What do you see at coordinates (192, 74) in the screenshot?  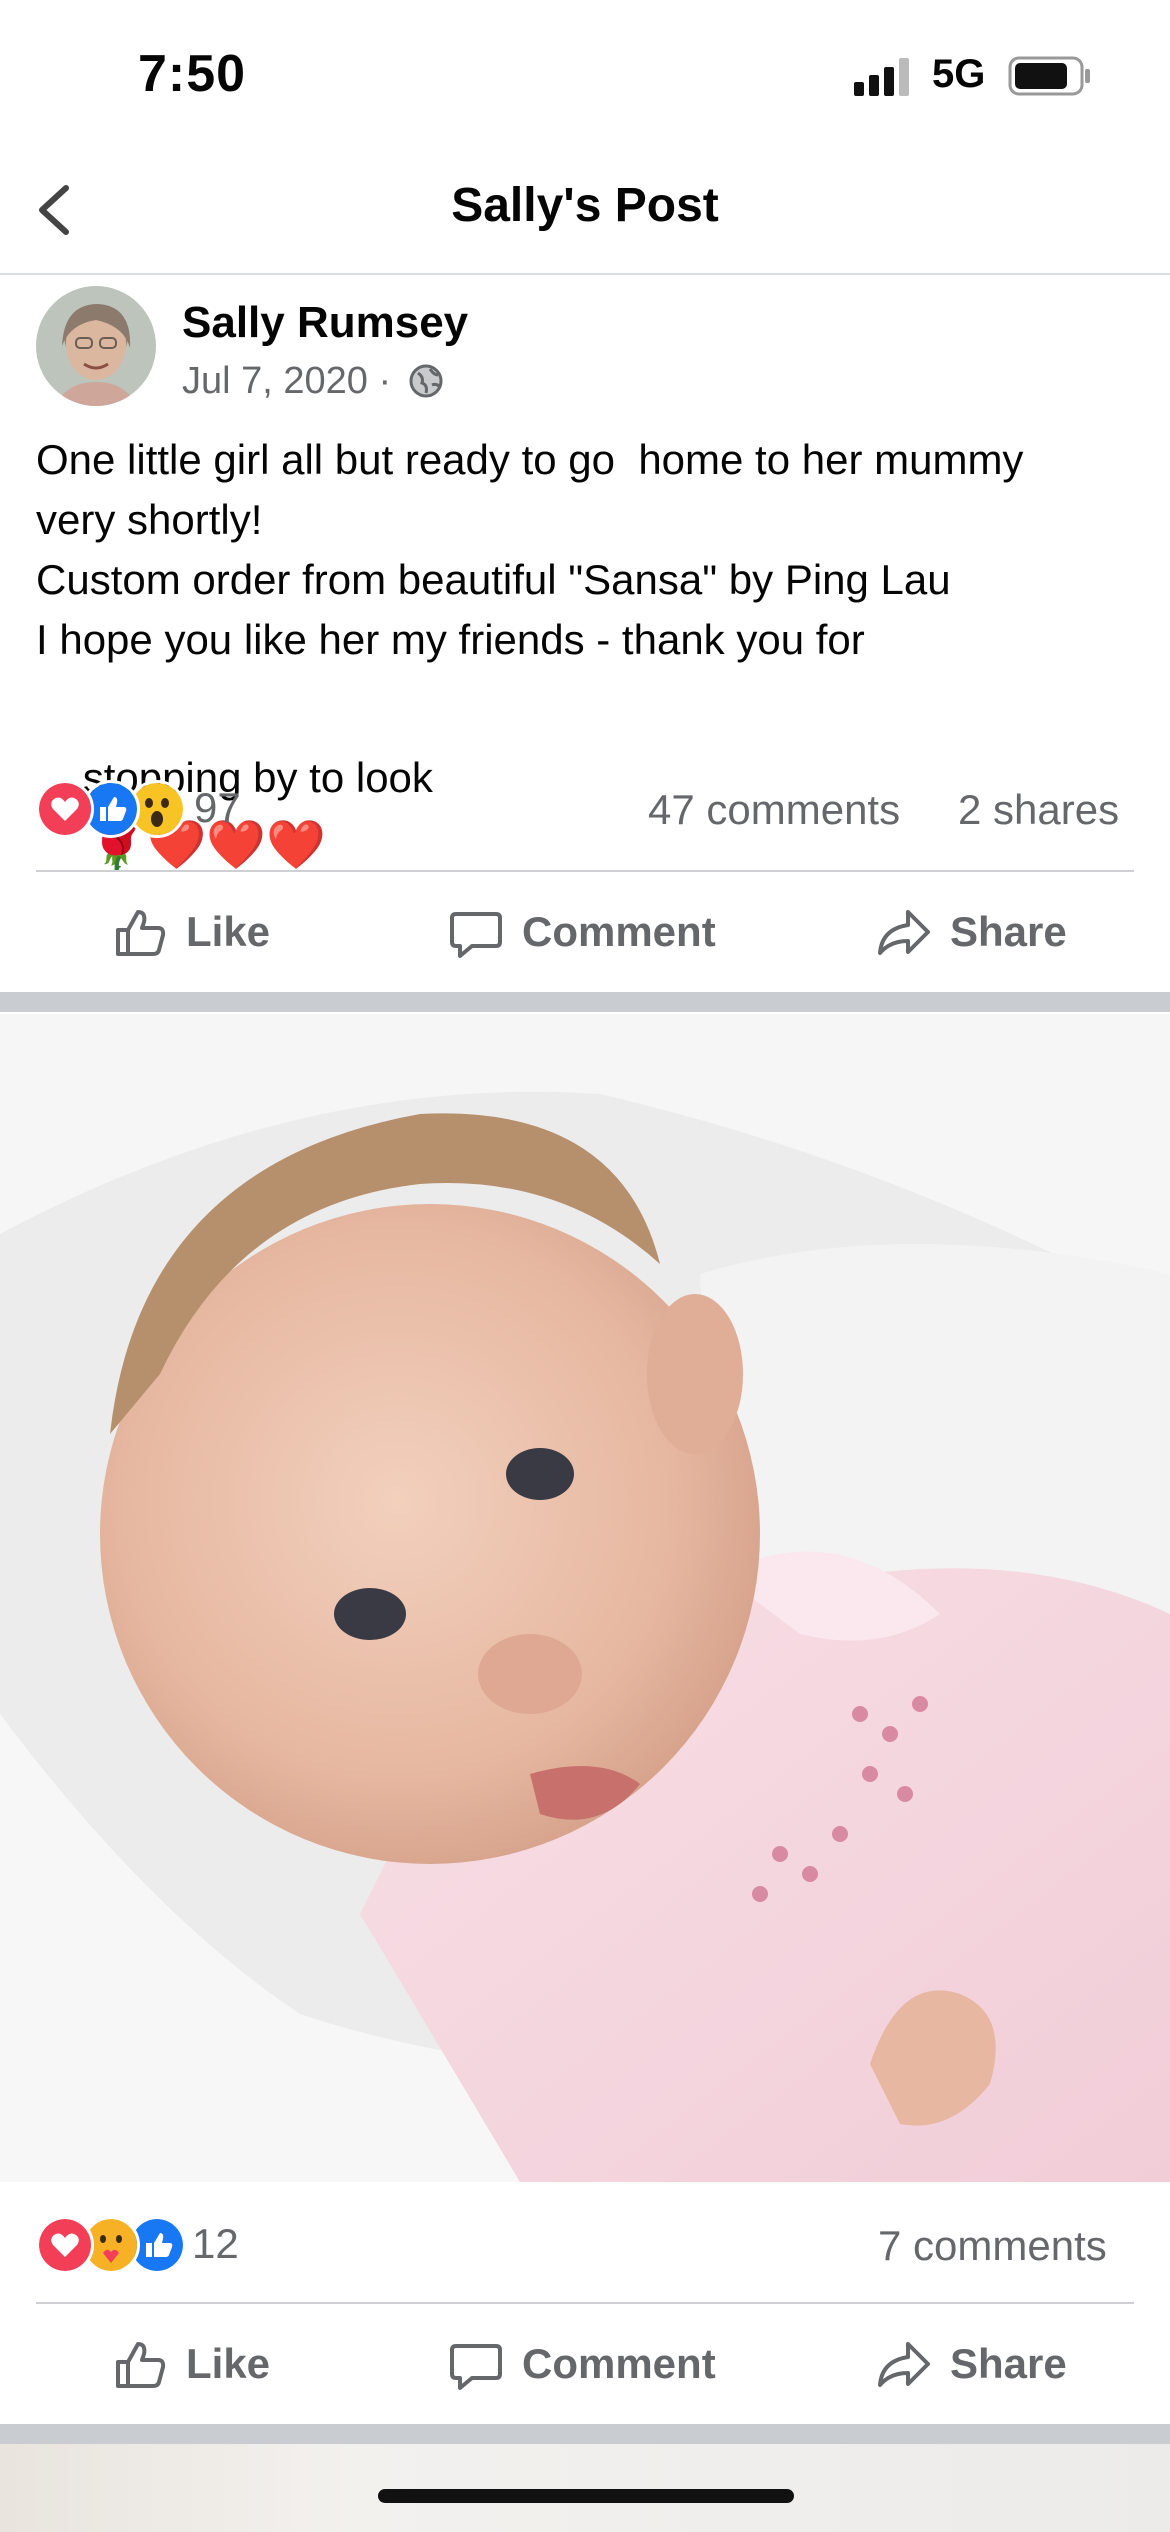 I see `status-time: 7:50` at bounding box center [192, 74].